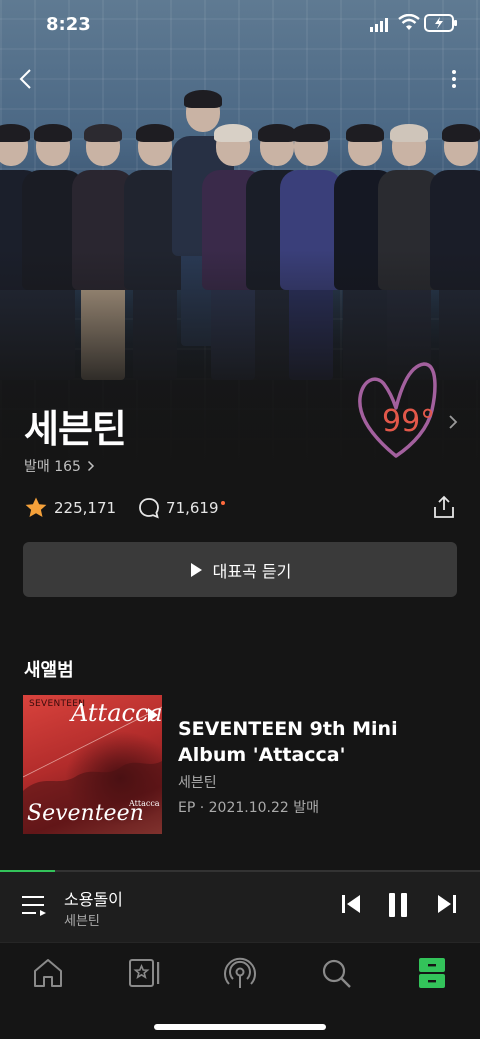 The image size is (480, 1039). I want to click on battery-icon, so click(440, 23).